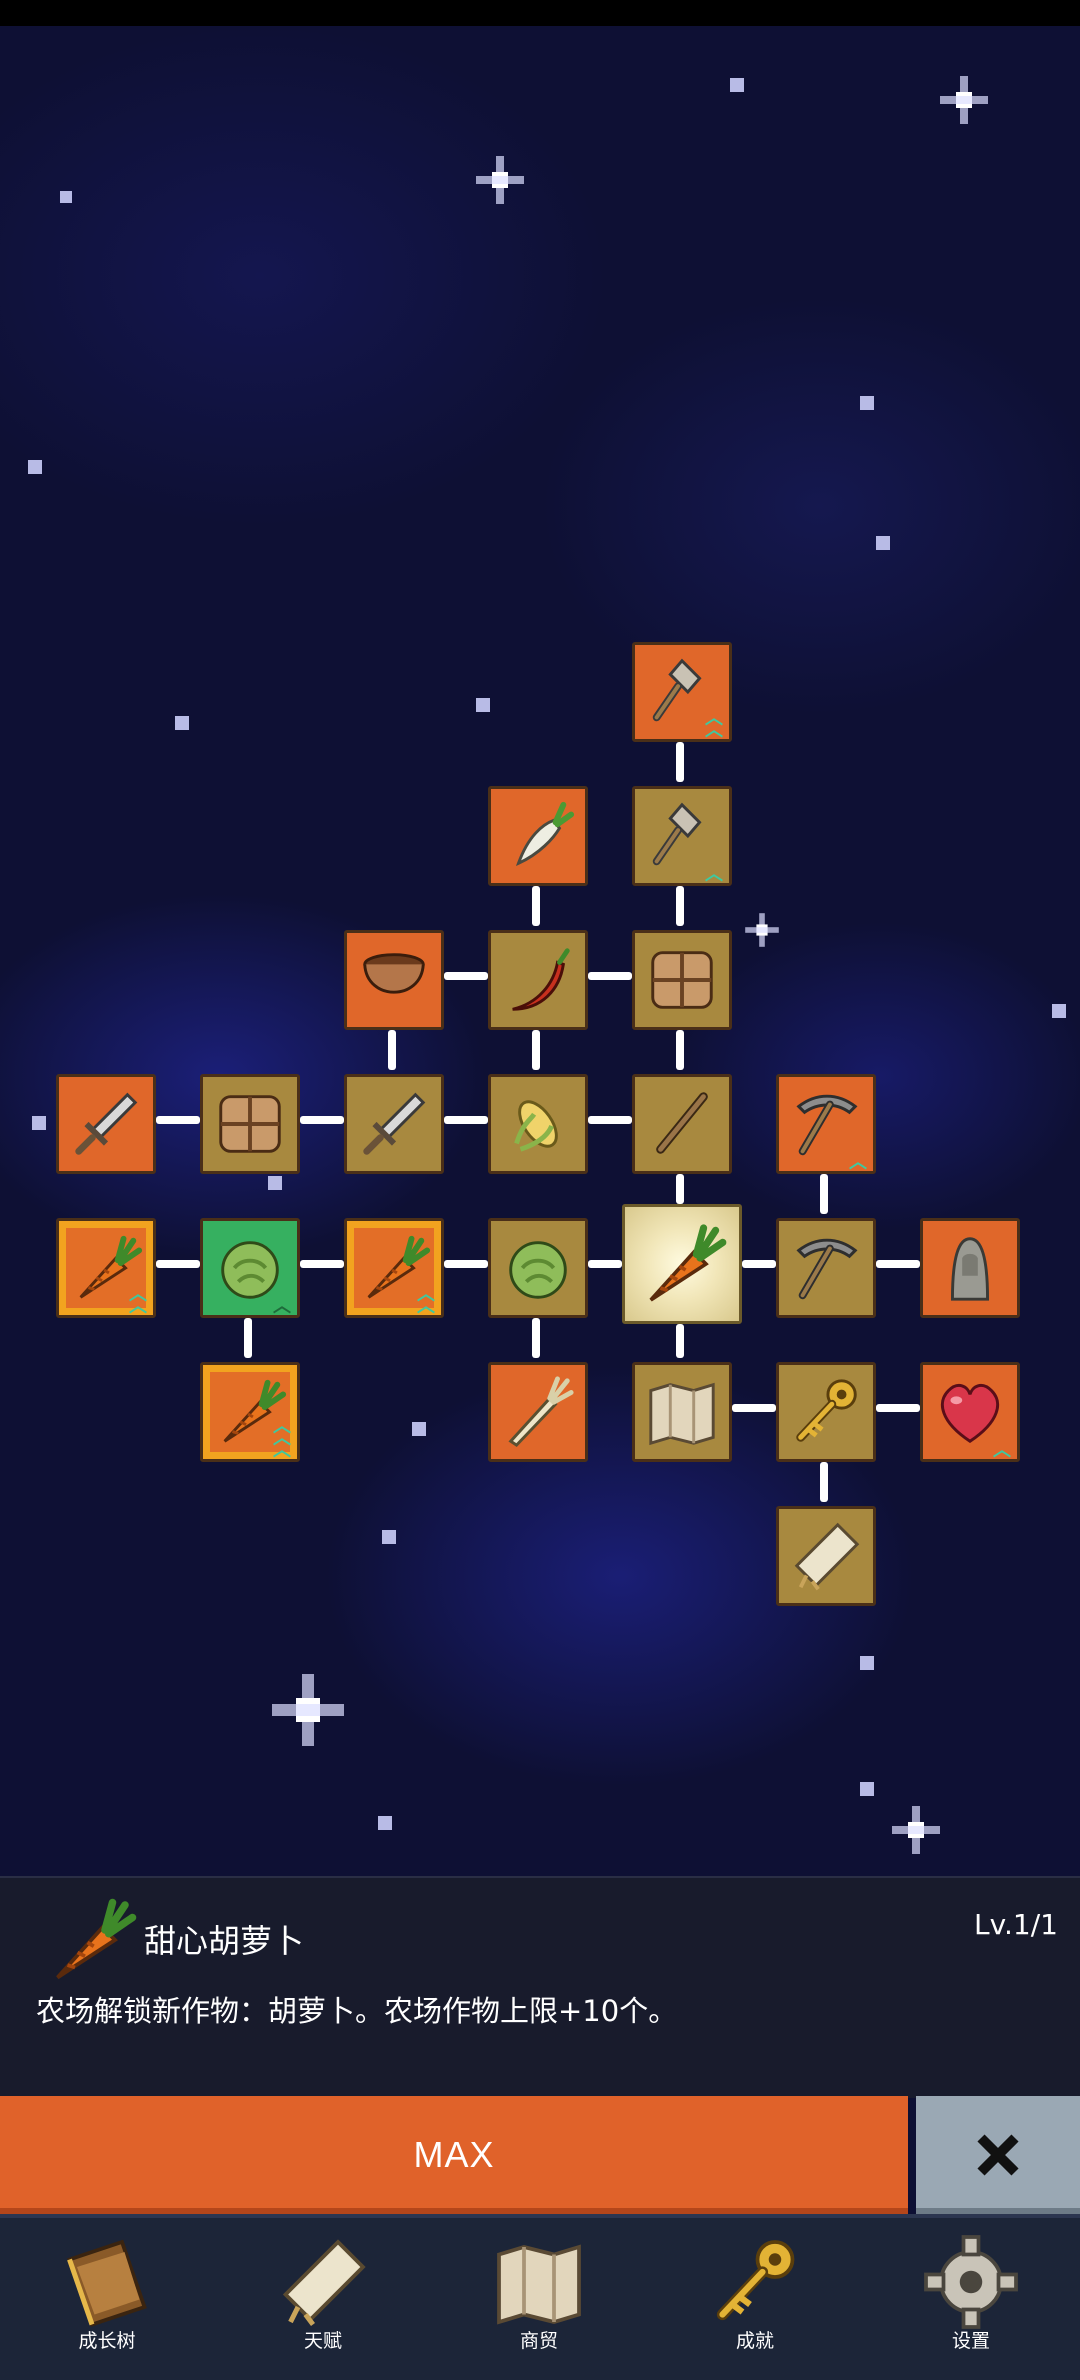  I want to click on nav-item-achievements: 成就, so click(755, 2299).